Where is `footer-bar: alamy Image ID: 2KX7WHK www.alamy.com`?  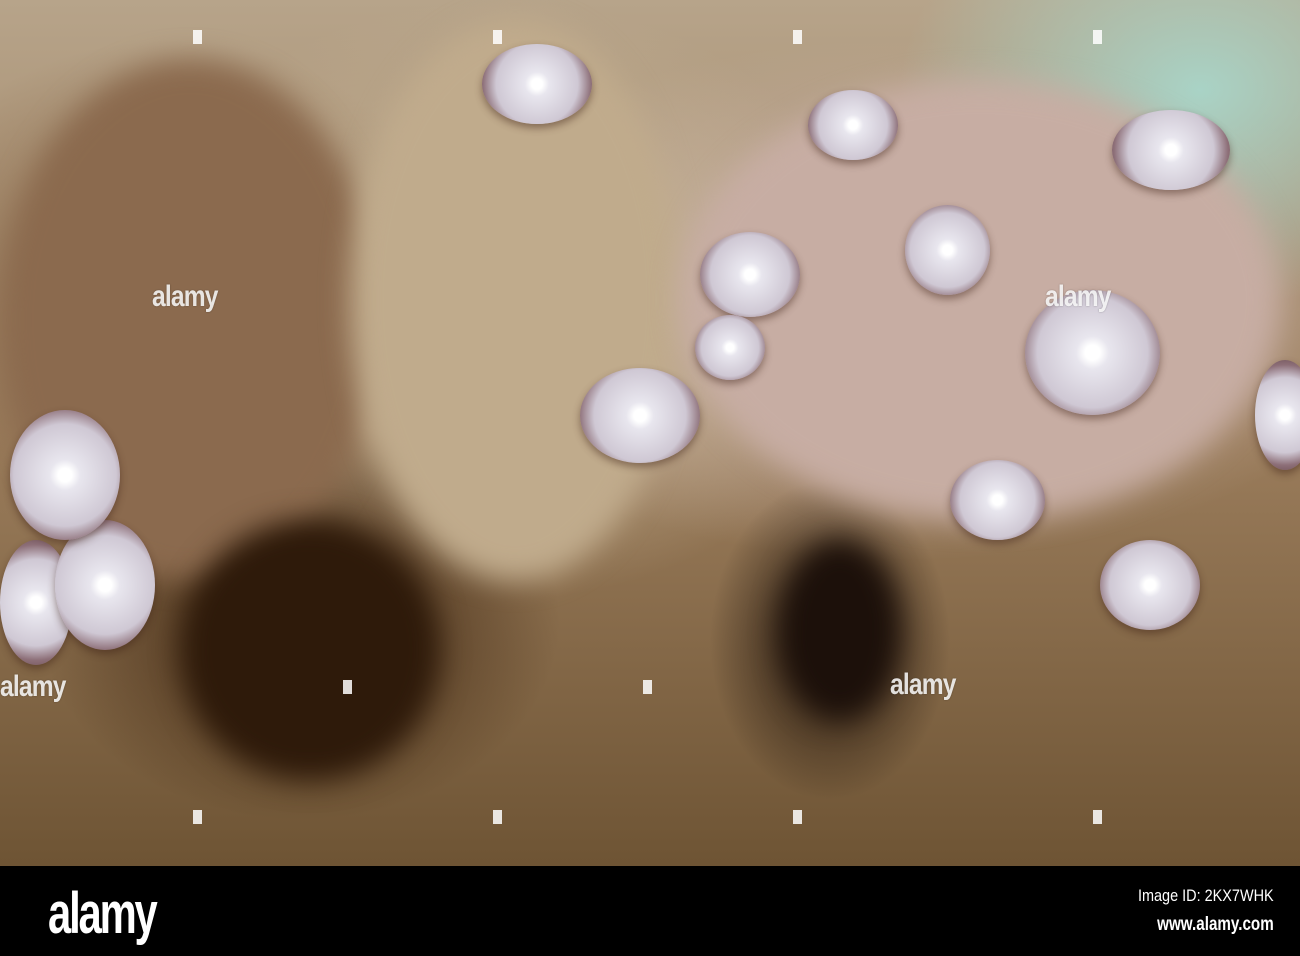 footer-bar: alamy Image ID: 2KX7WHK www.alamy.com is located at coordinates (650, 911).